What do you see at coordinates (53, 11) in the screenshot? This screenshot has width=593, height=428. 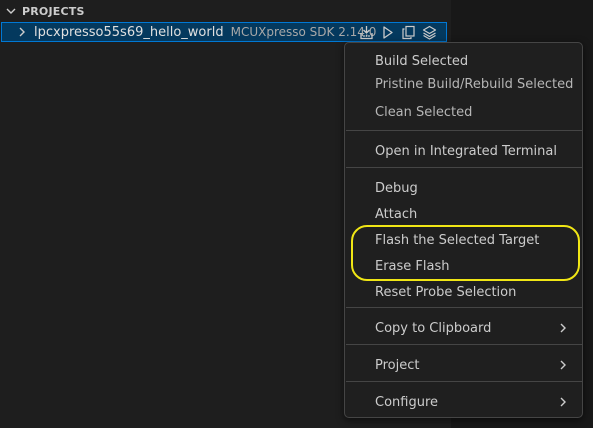 I see `section-title: PROJECTS` at bounding box center [53, 11].